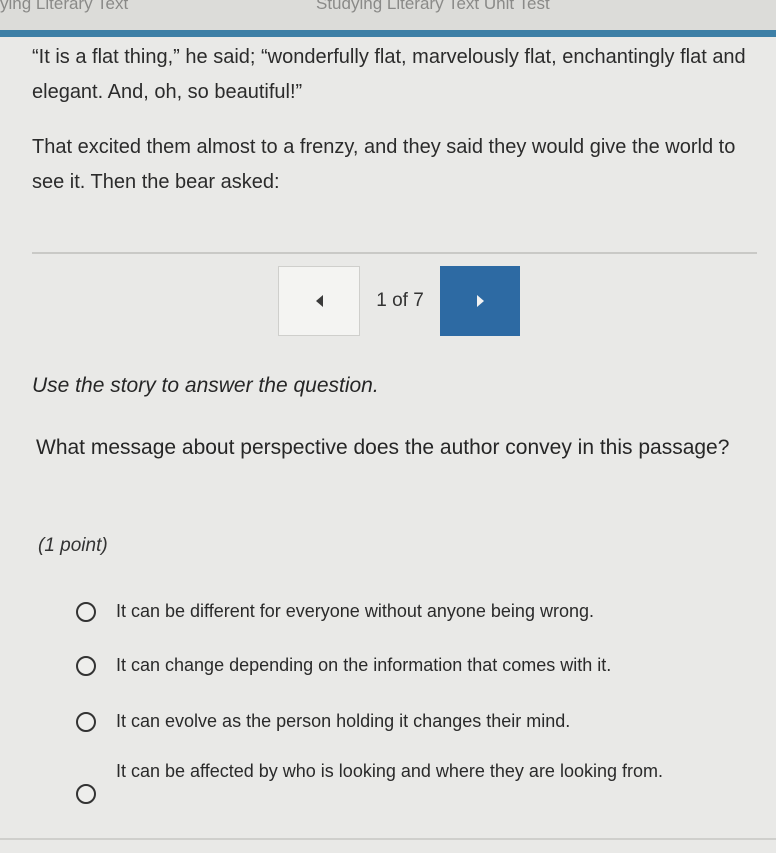 Image resolution: width=776 pixels, height=853 pixels. Describe the element at coordinates (73, 545) in the screenshot. I see `question-points: (1 point)` at that location.